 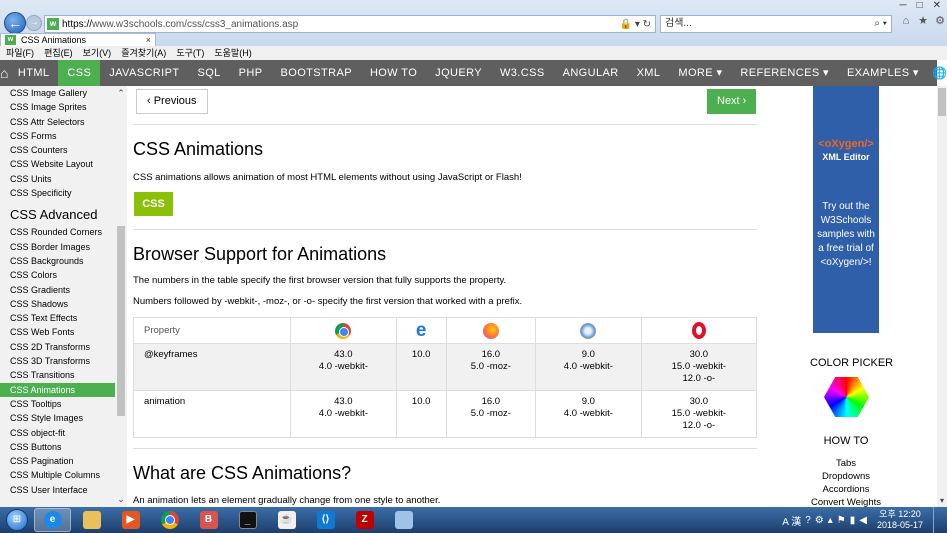 What do you see at coordinates (920, 5) in the screenshot?
I see `maximize-icon: □` at bounding box center [920, 5].